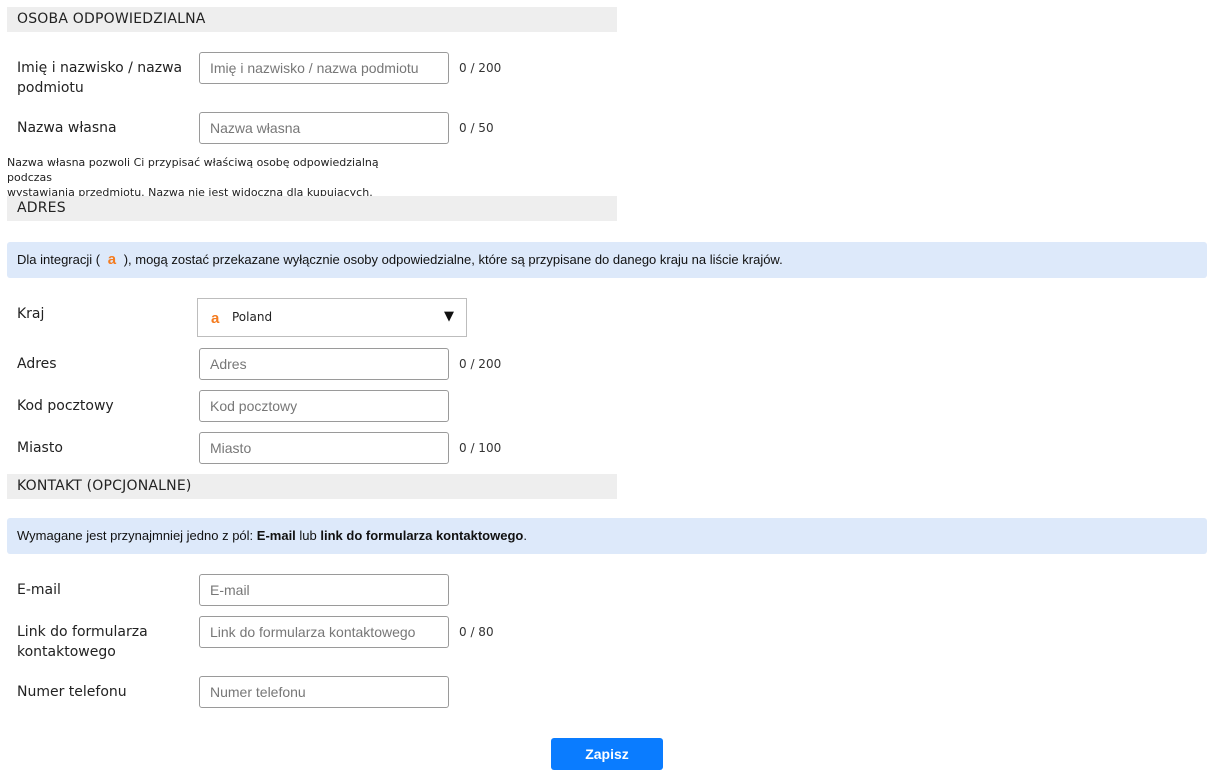 Image resolution: width=1213 pixels, height=771 pixels. I want to click on own-name-label: Nazwa własna, so click(67, 128).